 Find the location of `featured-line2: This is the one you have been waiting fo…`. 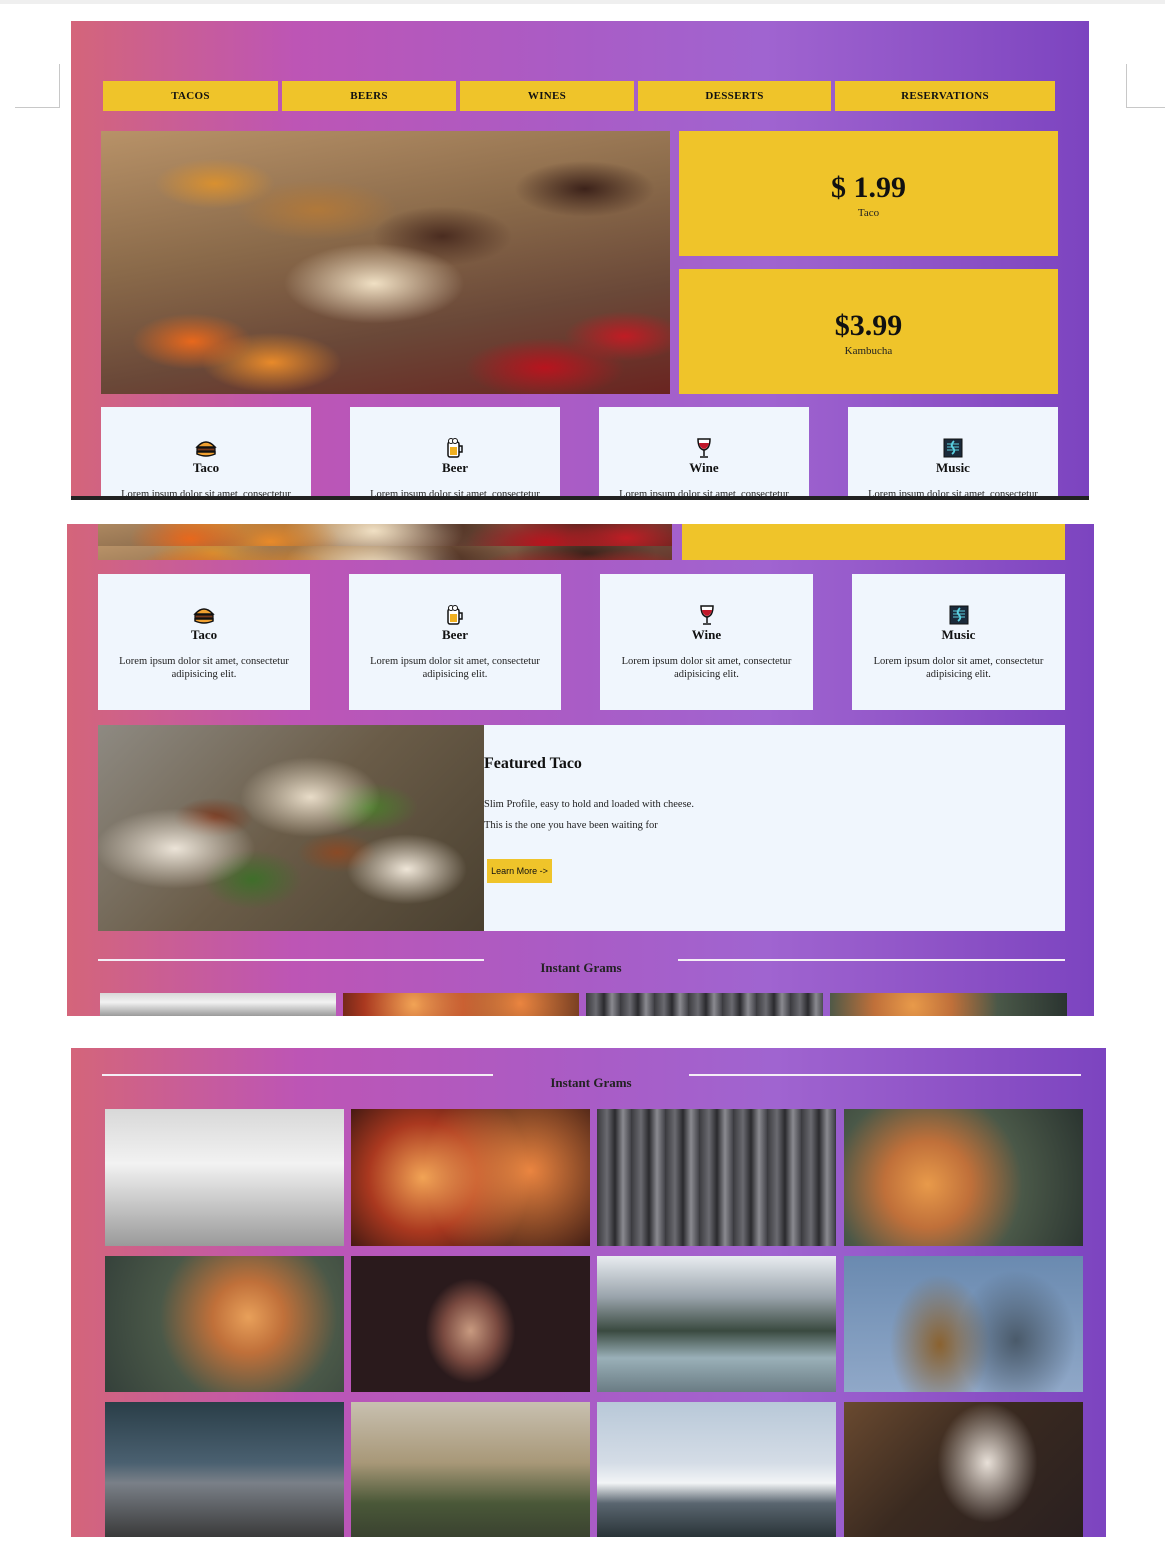

featured-line2: This is the one you have been waiting fo… is located at coordinates (571, 825).